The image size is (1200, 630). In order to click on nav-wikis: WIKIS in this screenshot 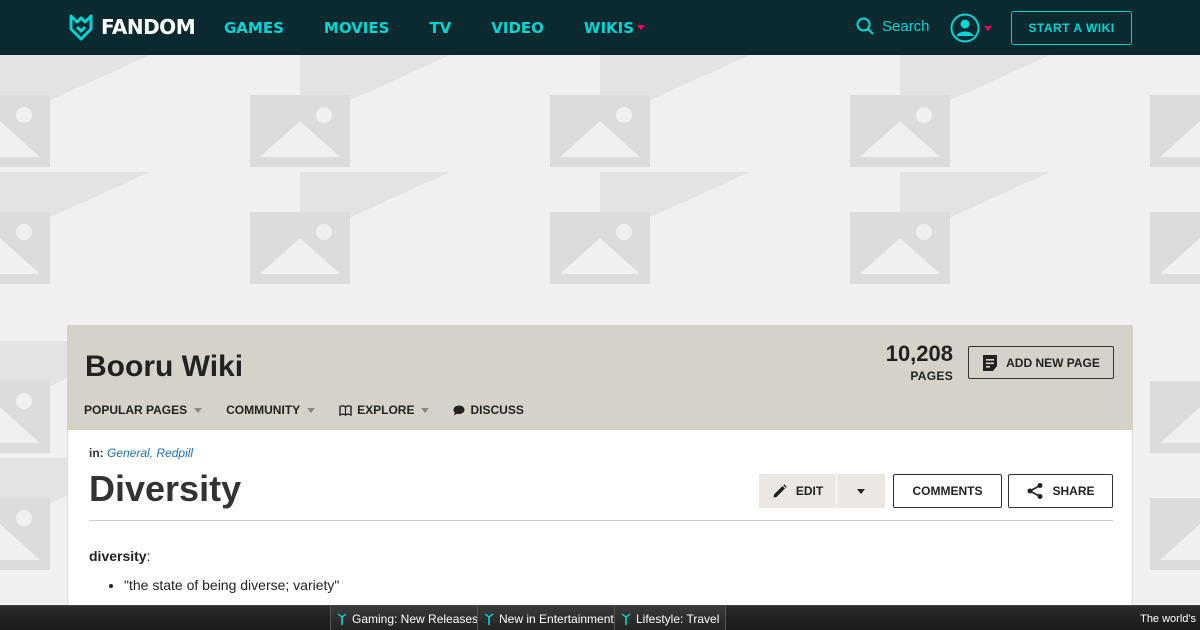, I will do `click(614, 27)`.